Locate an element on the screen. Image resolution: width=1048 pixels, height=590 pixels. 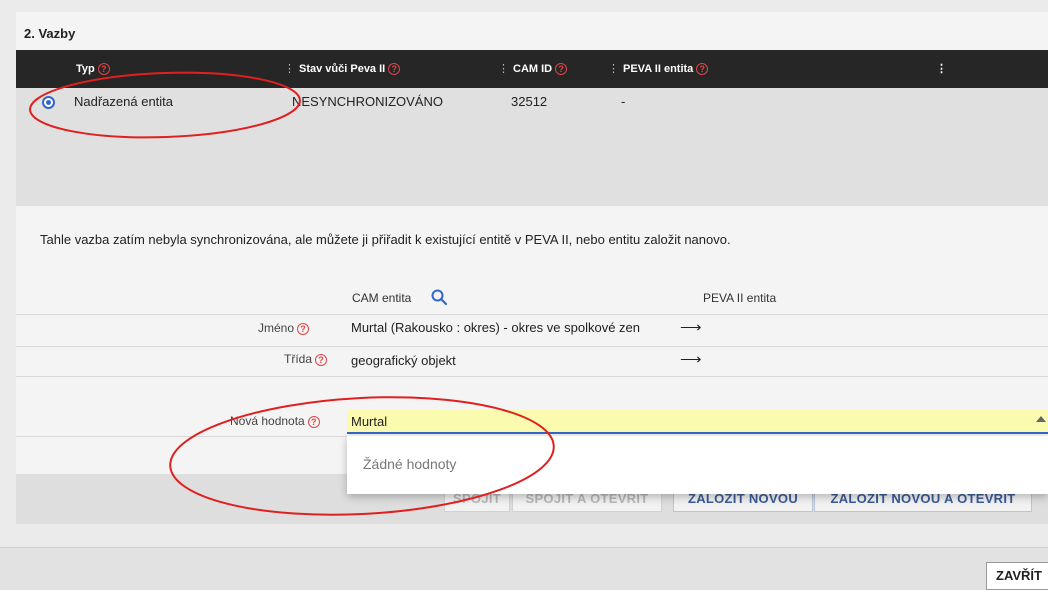
dropdown-empty-text: Žádné hodnoty is located at coordinates (410, 464).